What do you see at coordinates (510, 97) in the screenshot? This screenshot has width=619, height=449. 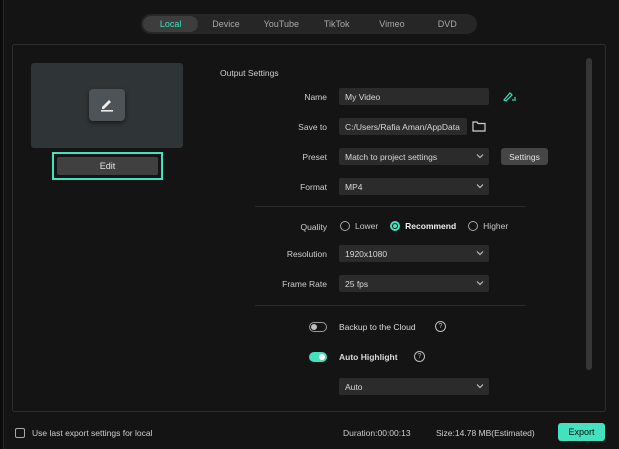 I see `ai-rename-icon` at bounding box center [510, 97].